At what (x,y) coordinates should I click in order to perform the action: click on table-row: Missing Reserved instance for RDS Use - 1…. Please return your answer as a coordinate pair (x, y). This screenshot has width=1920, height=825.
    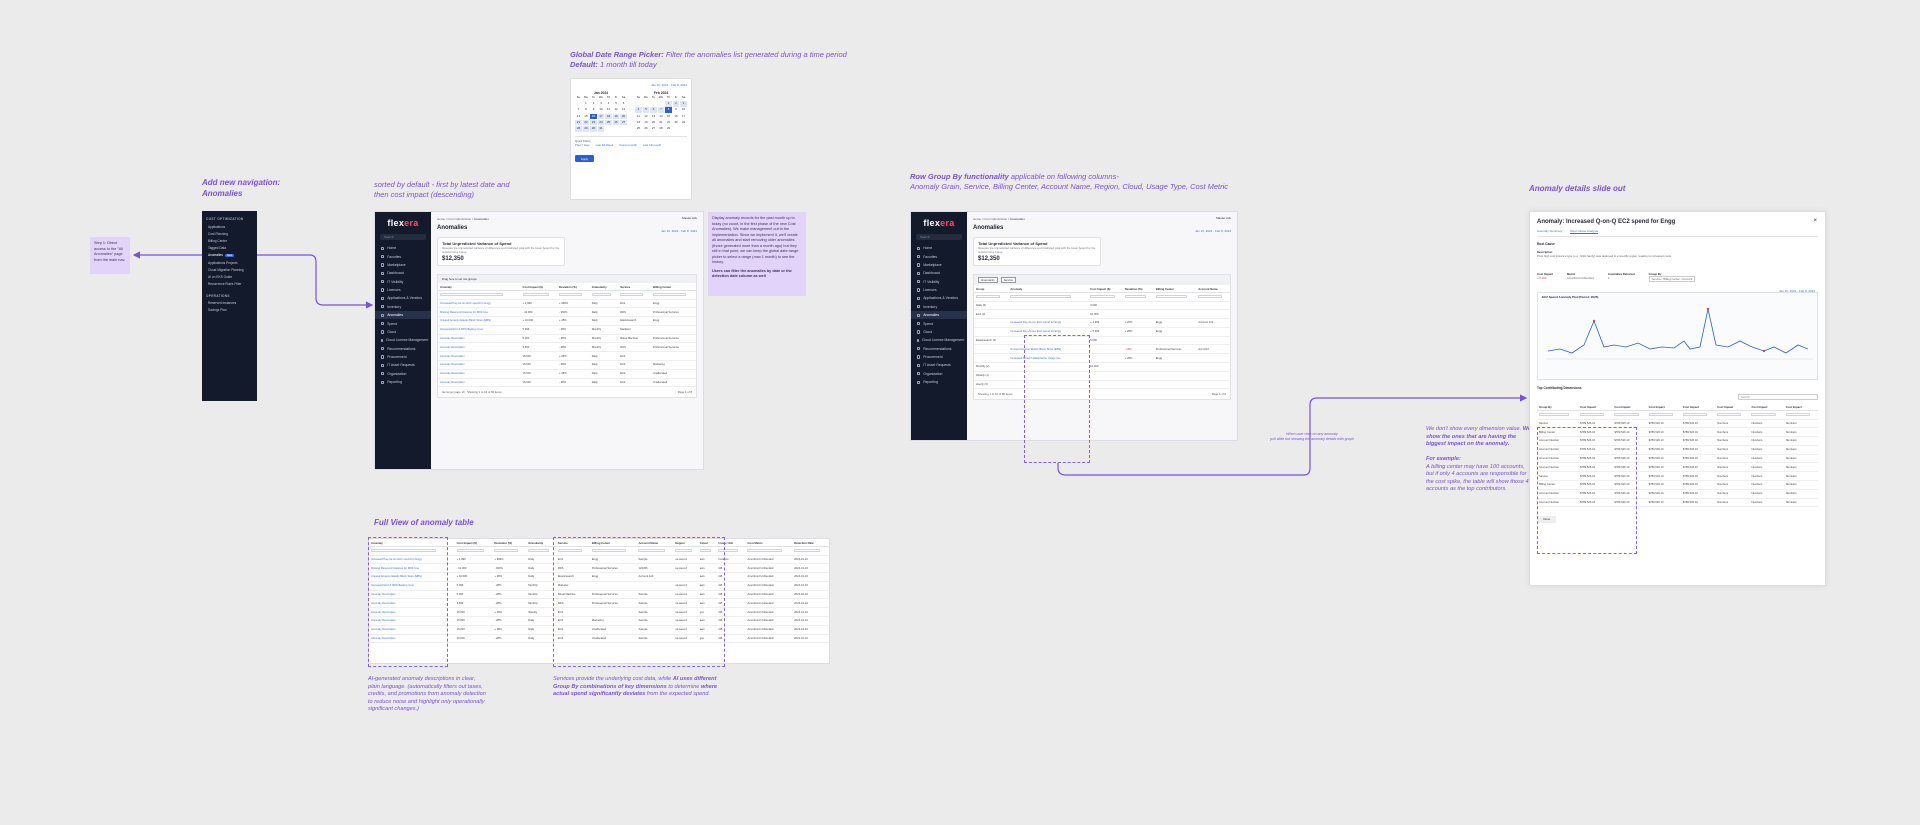
    Looking at the image, I should click on (567, 312).